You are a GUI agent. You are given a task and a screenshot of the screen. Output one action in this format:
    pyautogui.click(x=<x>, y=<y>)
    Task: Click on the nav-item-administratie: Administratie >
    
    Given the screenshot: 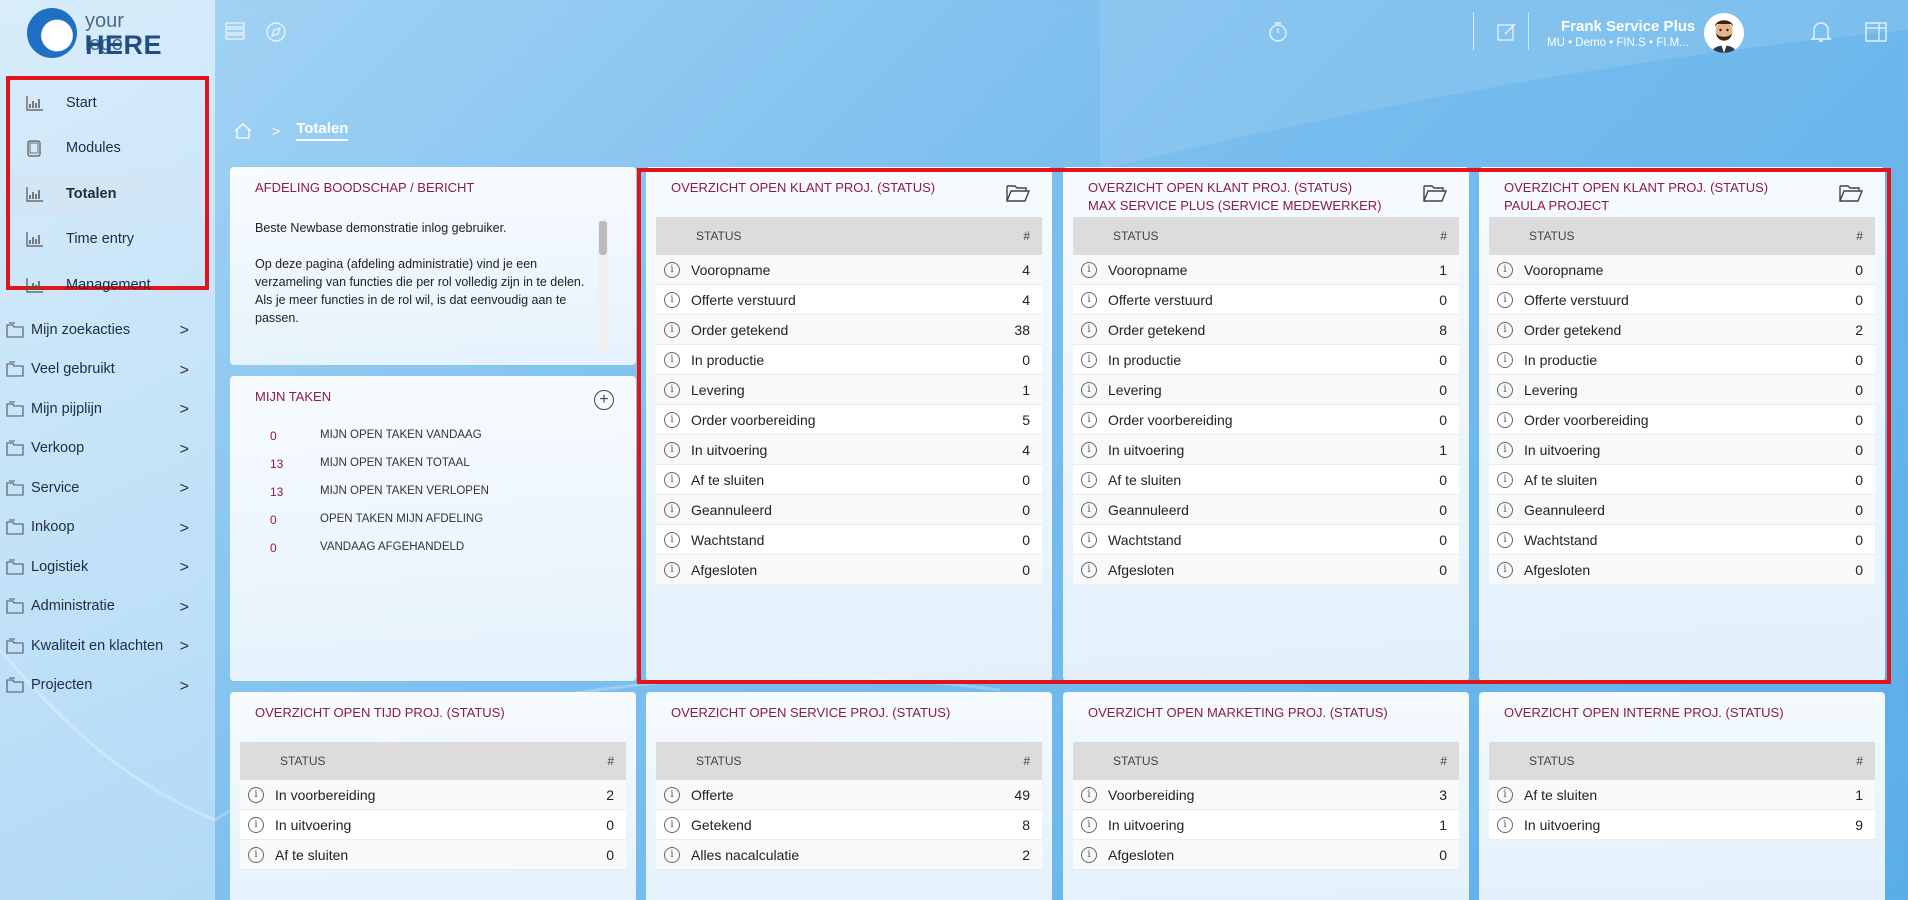 What is the action you would take?
    pyautogui.click(x=107, y=607)
    